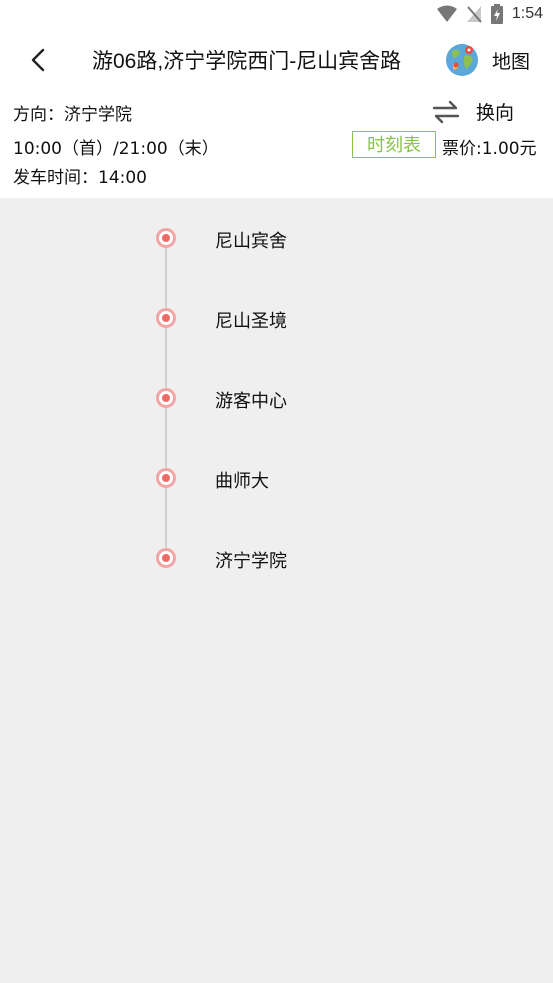 The height and width of the screenshot is (983, 553). Describe the element at coordinates (276, 16) in the screenshot. I see `status-bar: 1:54` at that location.